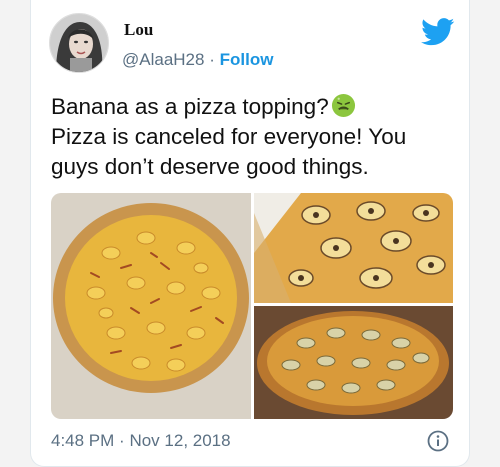  Describe the element at coordinates (229, 136) in the screenshot. I see `tweet-line-2: Pizza is canceled for everyone! You` at that location.